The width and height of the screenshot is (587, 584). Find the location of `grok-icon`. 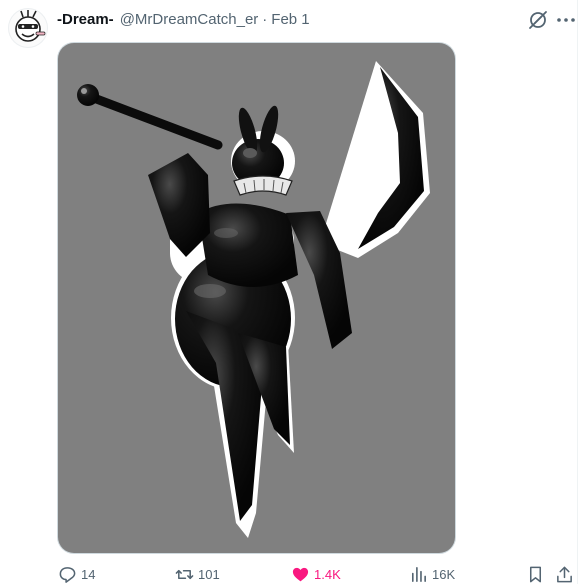

grok-icon is located at coordinates (538, 20).